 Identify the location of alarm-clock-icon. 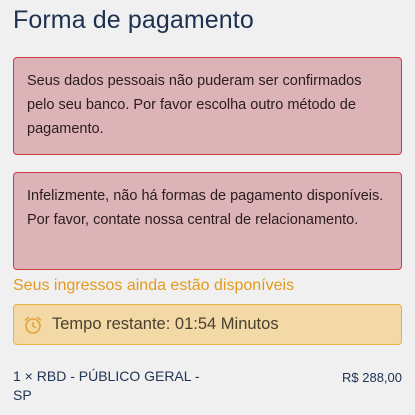
(33, 325).